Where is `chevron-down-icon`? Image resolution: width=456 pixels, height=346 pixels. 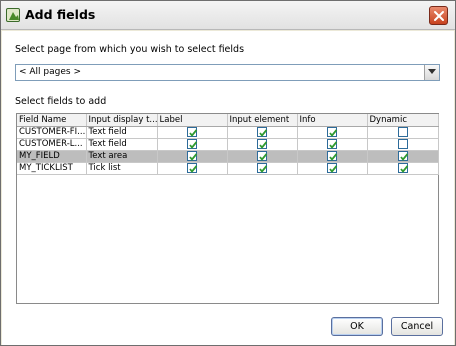
chevron-down-icon is located at coordinates (432, 71).